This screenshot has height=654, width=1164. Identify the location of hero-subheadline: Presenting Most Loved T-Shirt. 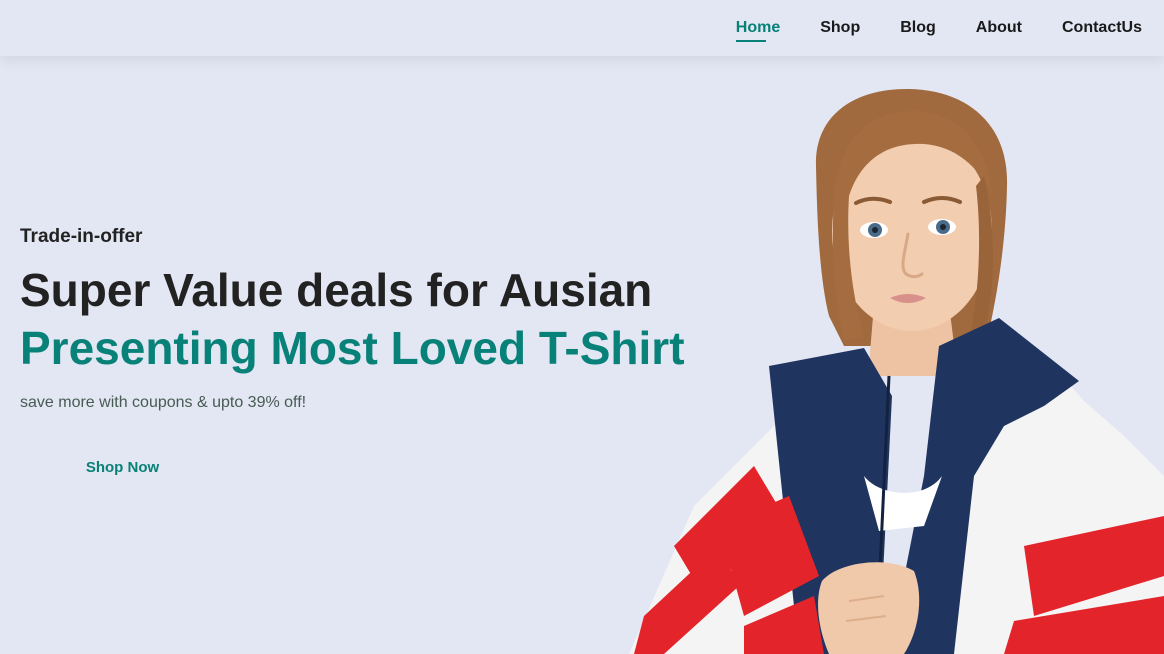
(352, 348).